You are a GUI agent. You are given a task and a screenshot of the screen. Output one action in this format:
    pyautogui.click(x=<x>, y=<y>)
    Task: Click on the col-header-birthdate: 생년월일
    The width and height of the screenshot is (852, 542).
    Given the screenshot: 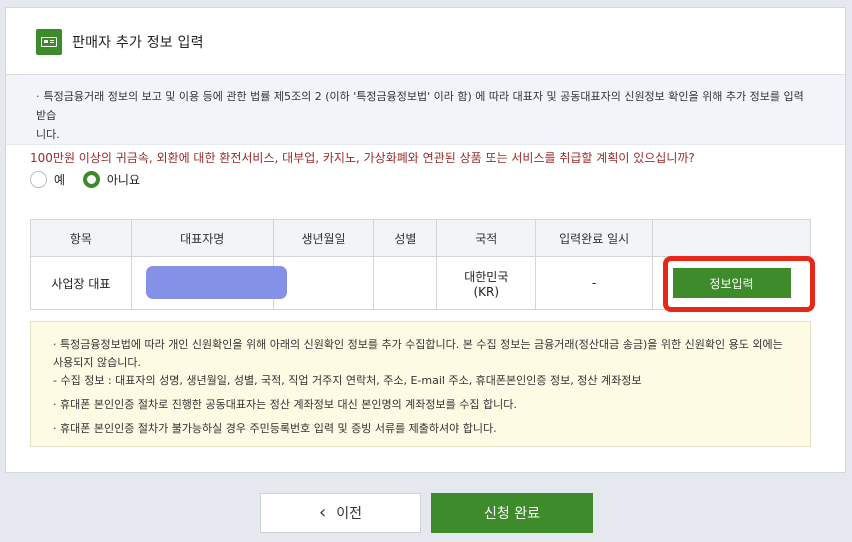 What is the action you would take?
    pyautogui.click(x=323, y=238)
    